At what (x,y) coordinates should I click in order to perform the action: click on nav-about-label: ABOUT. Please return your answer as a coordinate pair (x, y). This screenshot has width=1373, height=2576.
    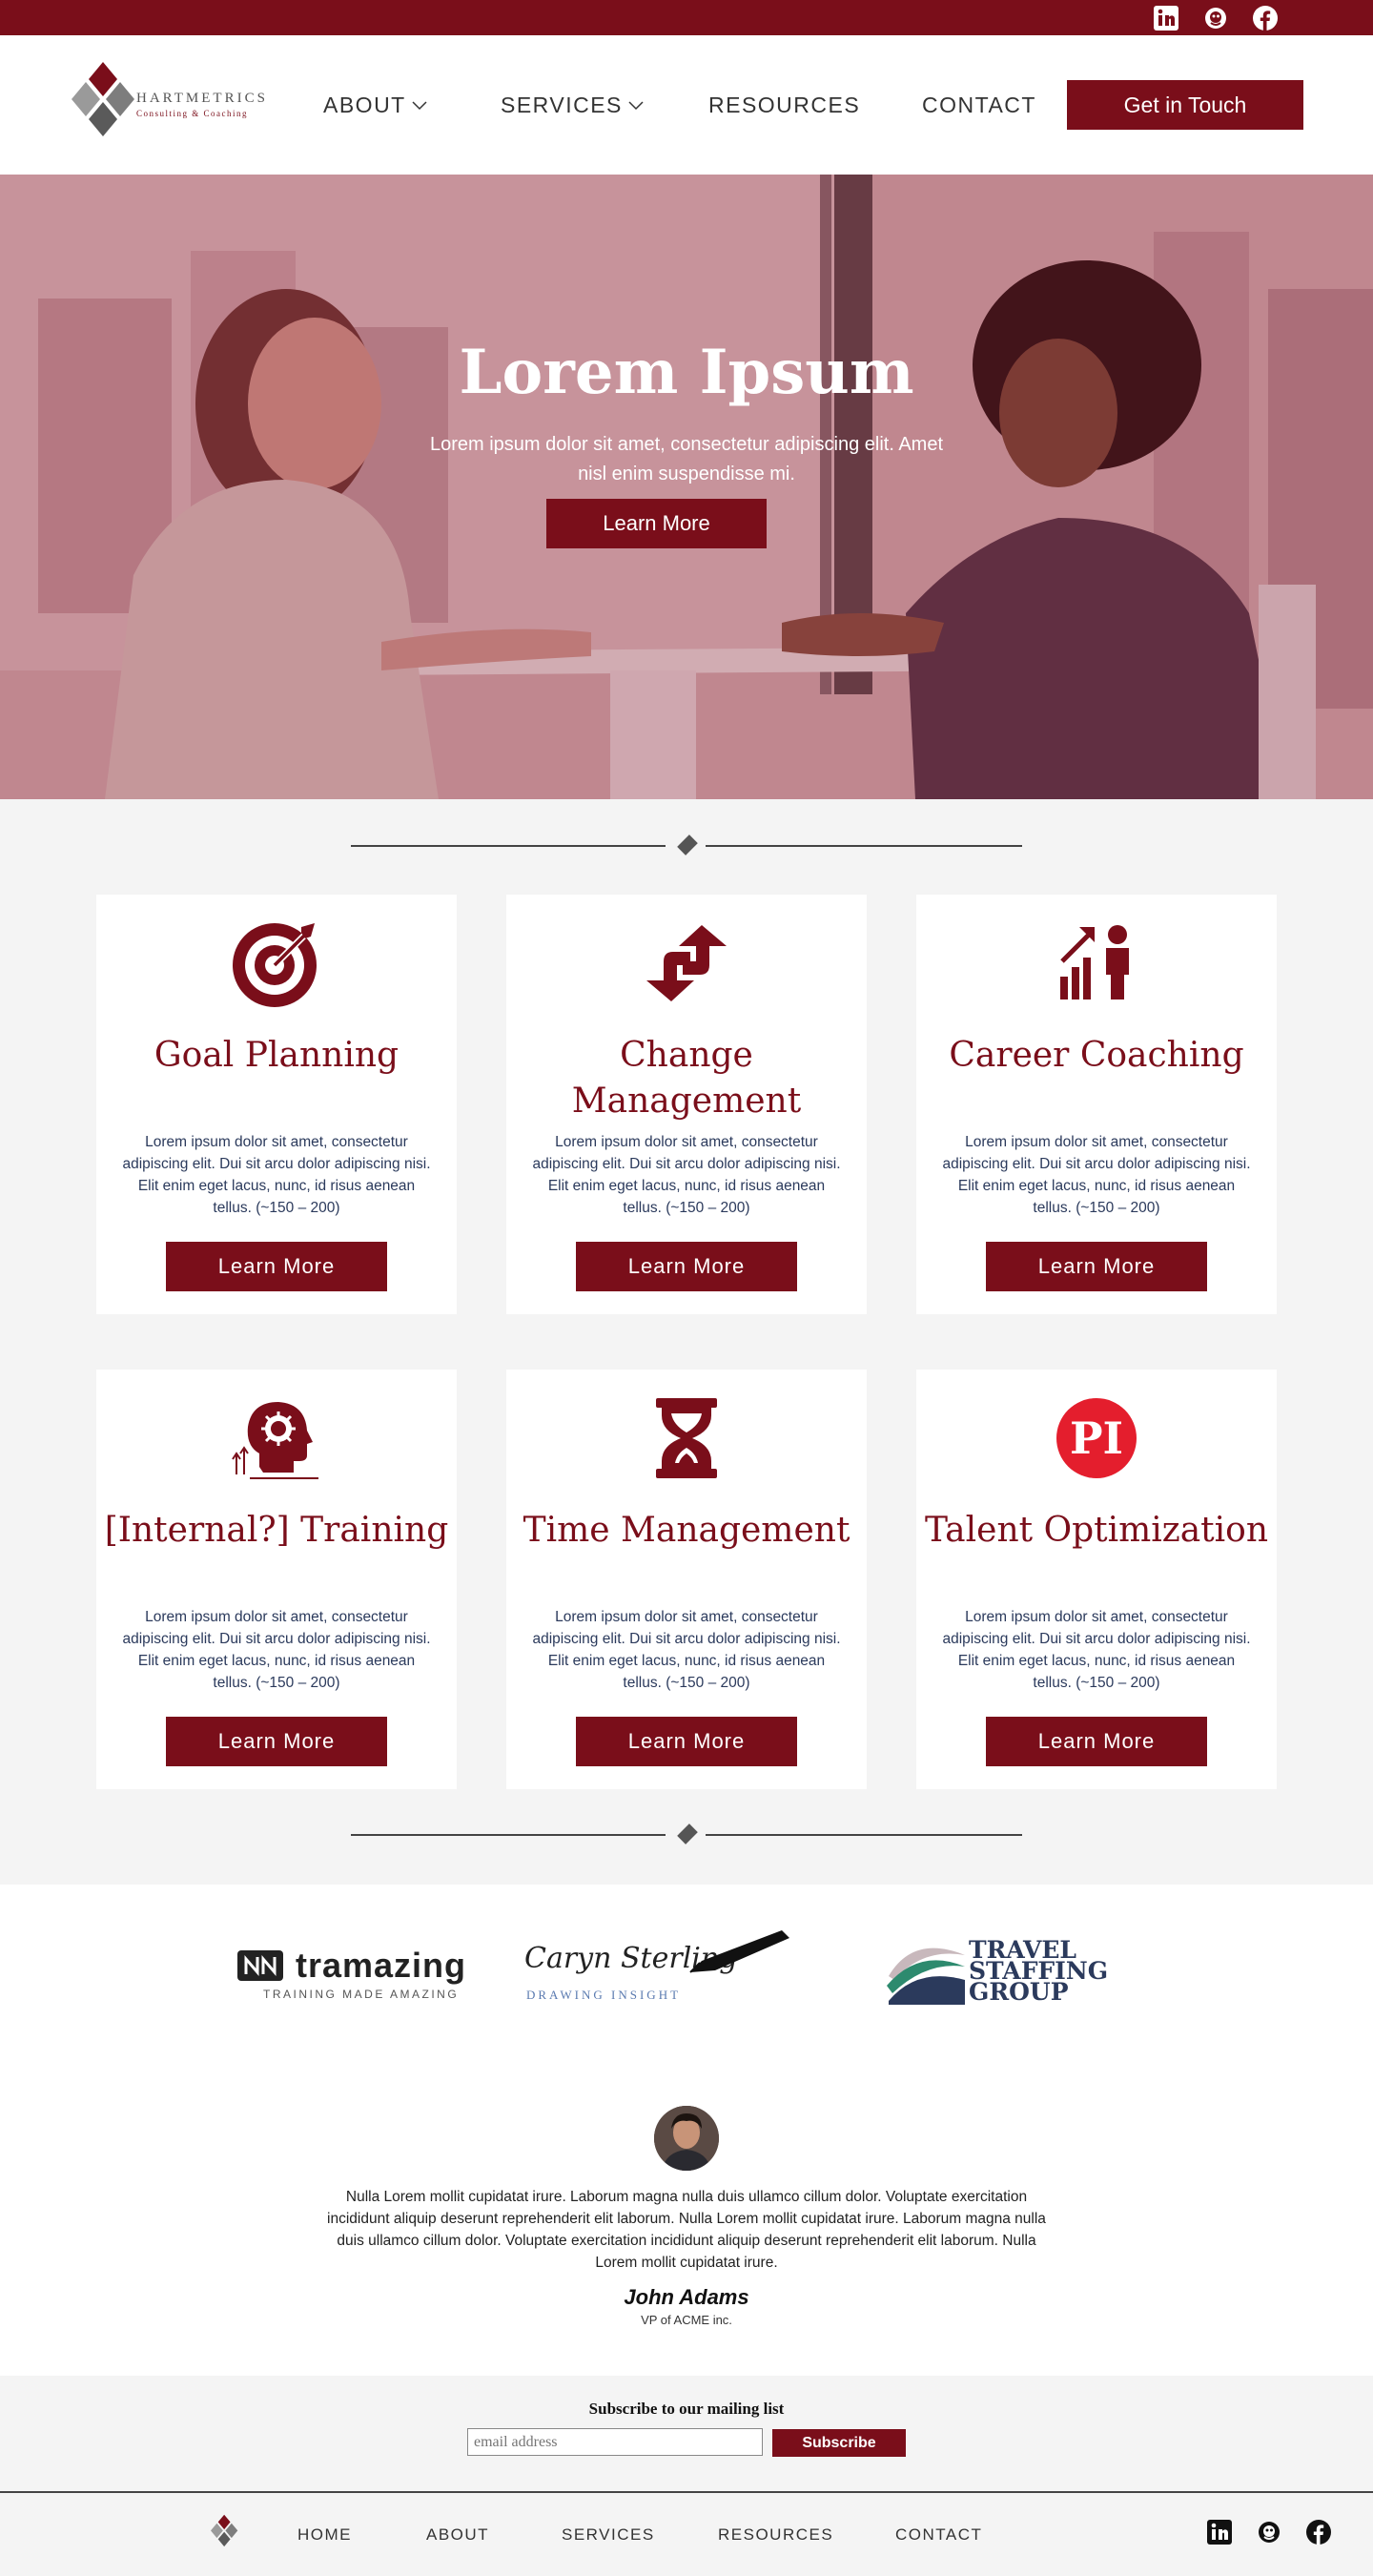
    Looking at the image, I should click on (364, 105).